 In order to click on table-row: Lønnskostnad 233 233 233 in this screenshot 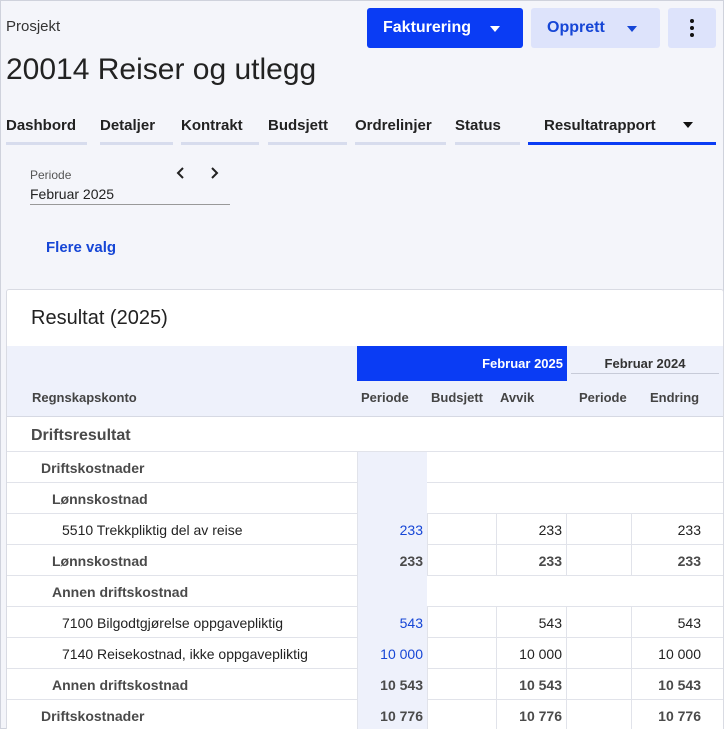, I will do `click(365, 560)`.